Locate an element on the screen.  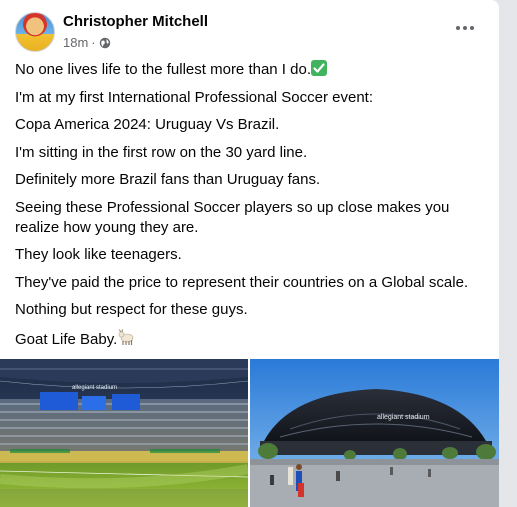
post-meta: 18m · is located at coordinates (87, 42).